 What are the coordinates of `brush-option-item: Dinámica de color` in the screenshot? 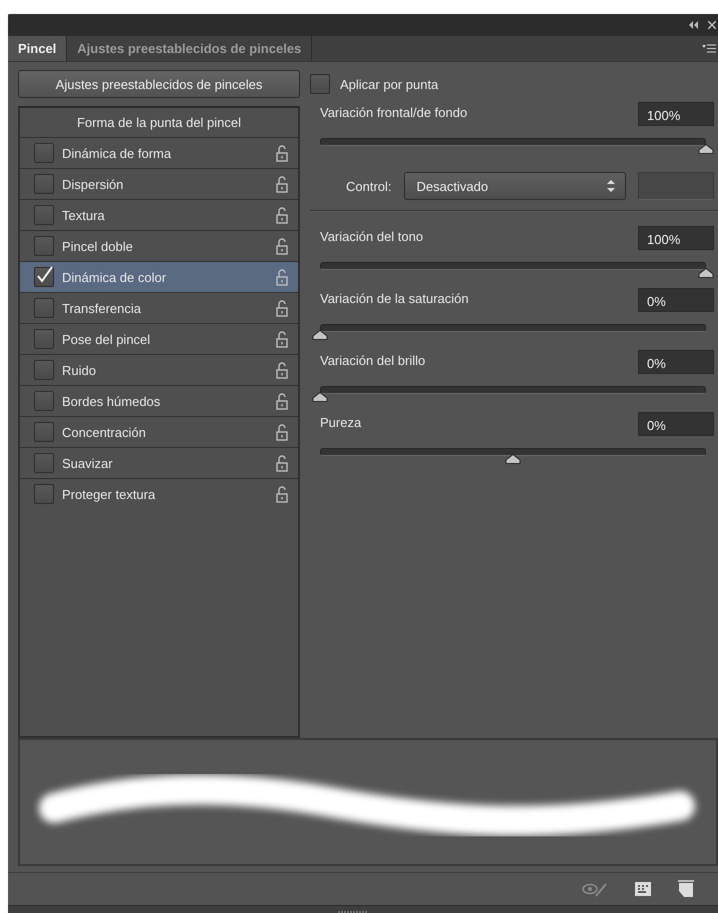 It's located at (159, 276).